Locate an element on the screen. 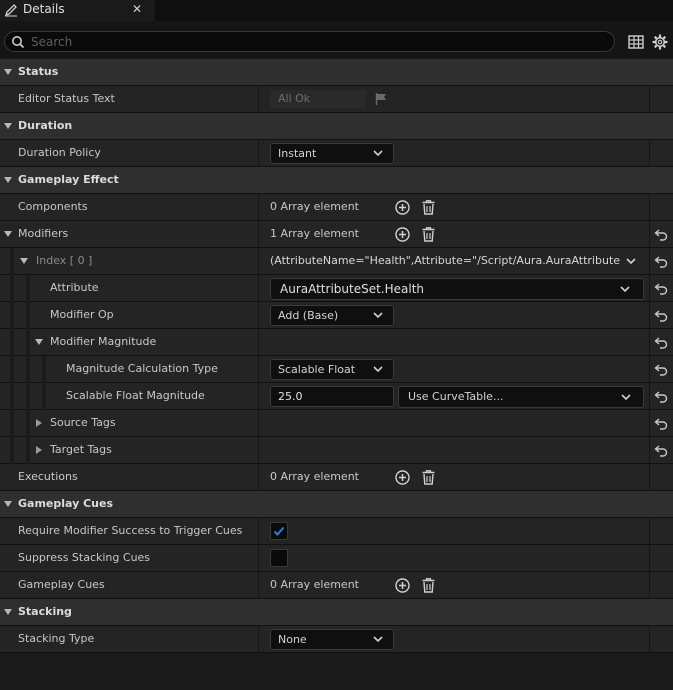 The height and width of the screenshot is (690, 673). property-label: Modifier Op is located at coordinates (82, 314).